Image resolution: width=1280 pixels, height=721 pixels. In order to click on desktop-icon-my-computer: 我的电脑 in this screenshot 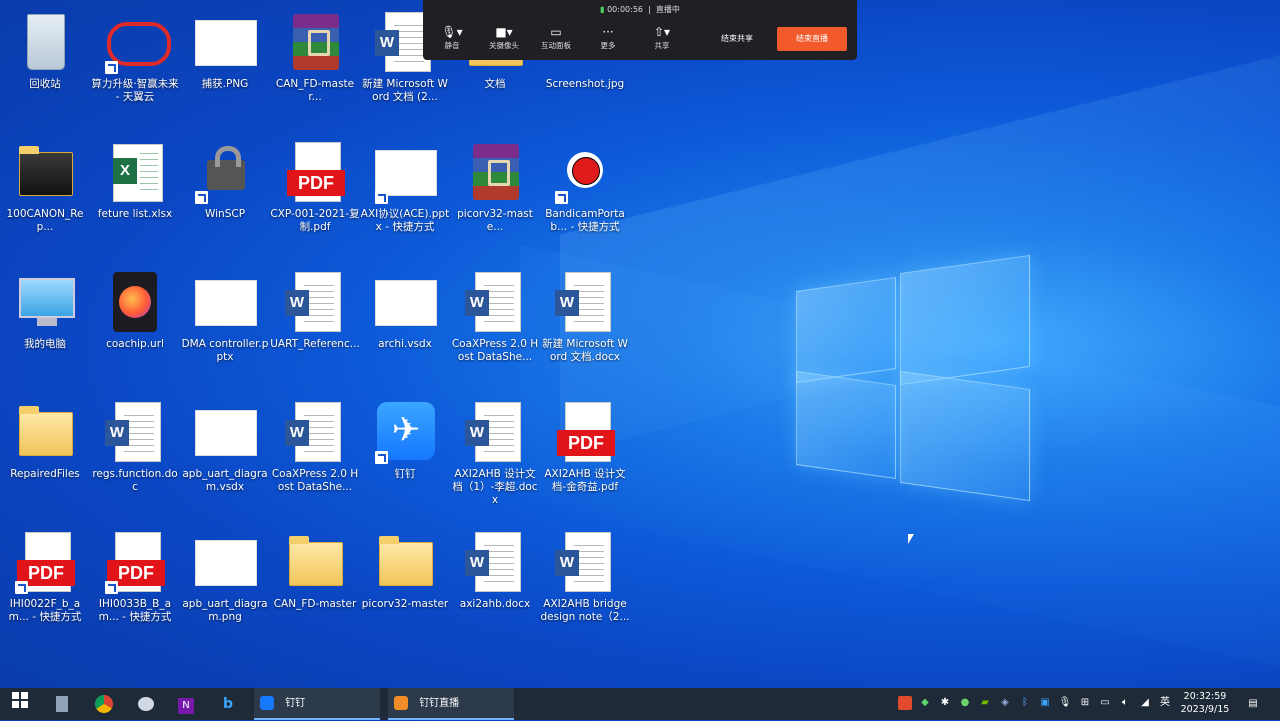, I will do `click(45, 307)`.